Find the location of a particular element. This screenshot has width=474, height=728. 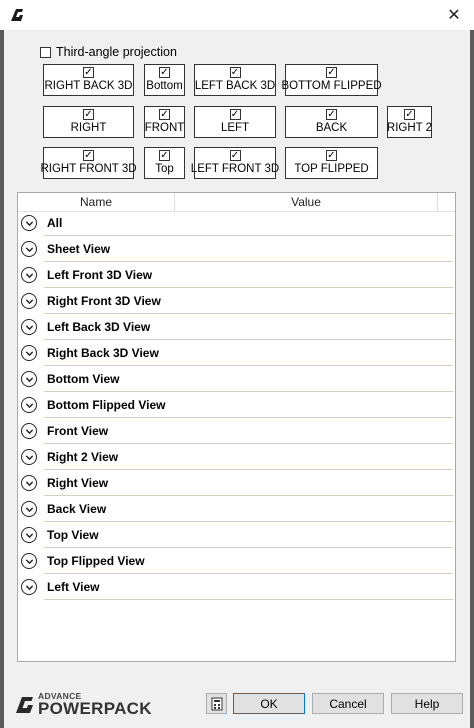

grid-row-label: Left Back 3D View is located at coordinates (99, 327).